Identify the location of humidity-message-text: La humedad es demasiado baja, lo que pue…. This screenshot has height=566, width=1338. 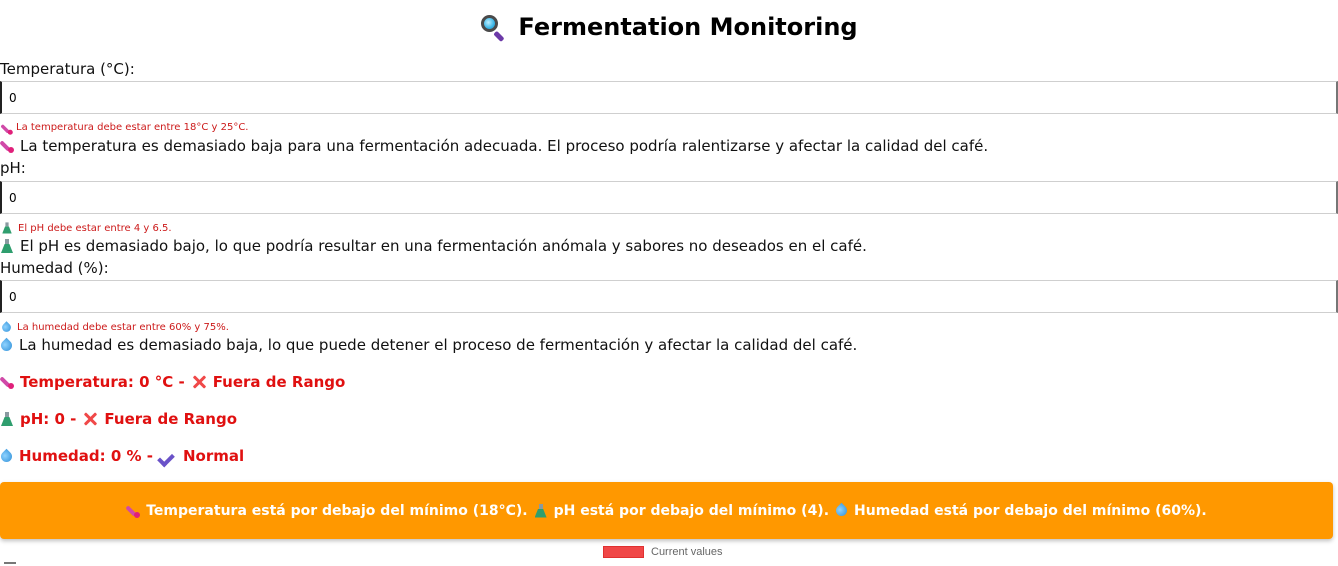
(438, 345).